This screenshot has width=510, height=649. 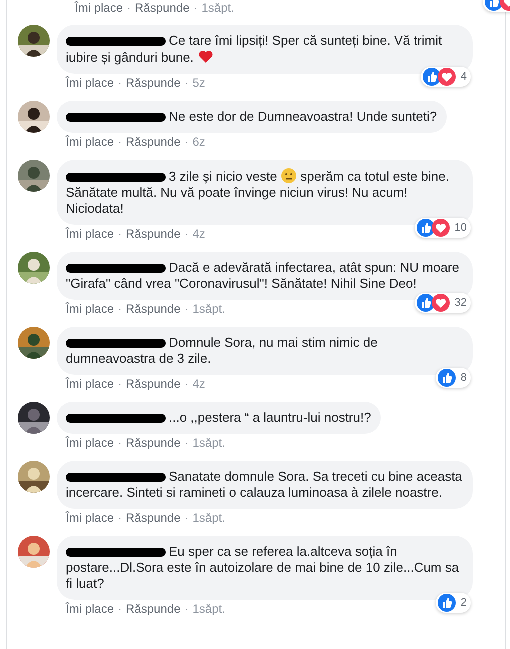 What do you see at coordinates (199, 83) in the screenshot?
I see `timestamp: 5z` at bounding box center [199, 83].